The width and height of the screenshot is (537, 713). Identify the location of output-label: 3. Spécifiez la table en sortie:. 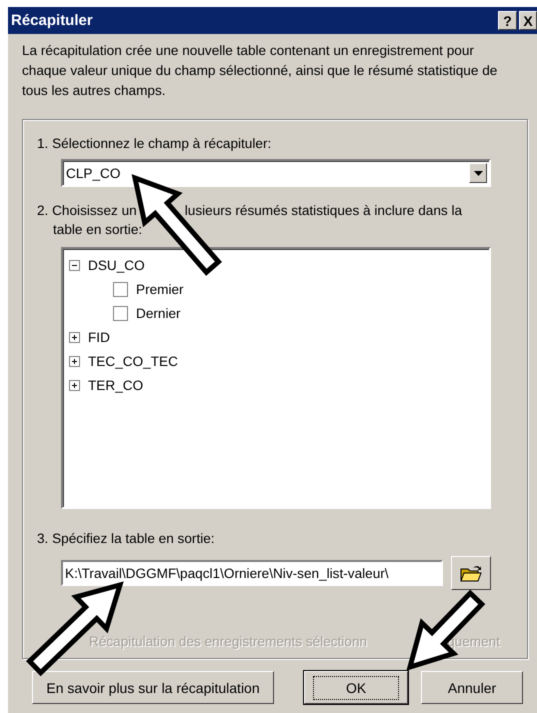
(126, 539).